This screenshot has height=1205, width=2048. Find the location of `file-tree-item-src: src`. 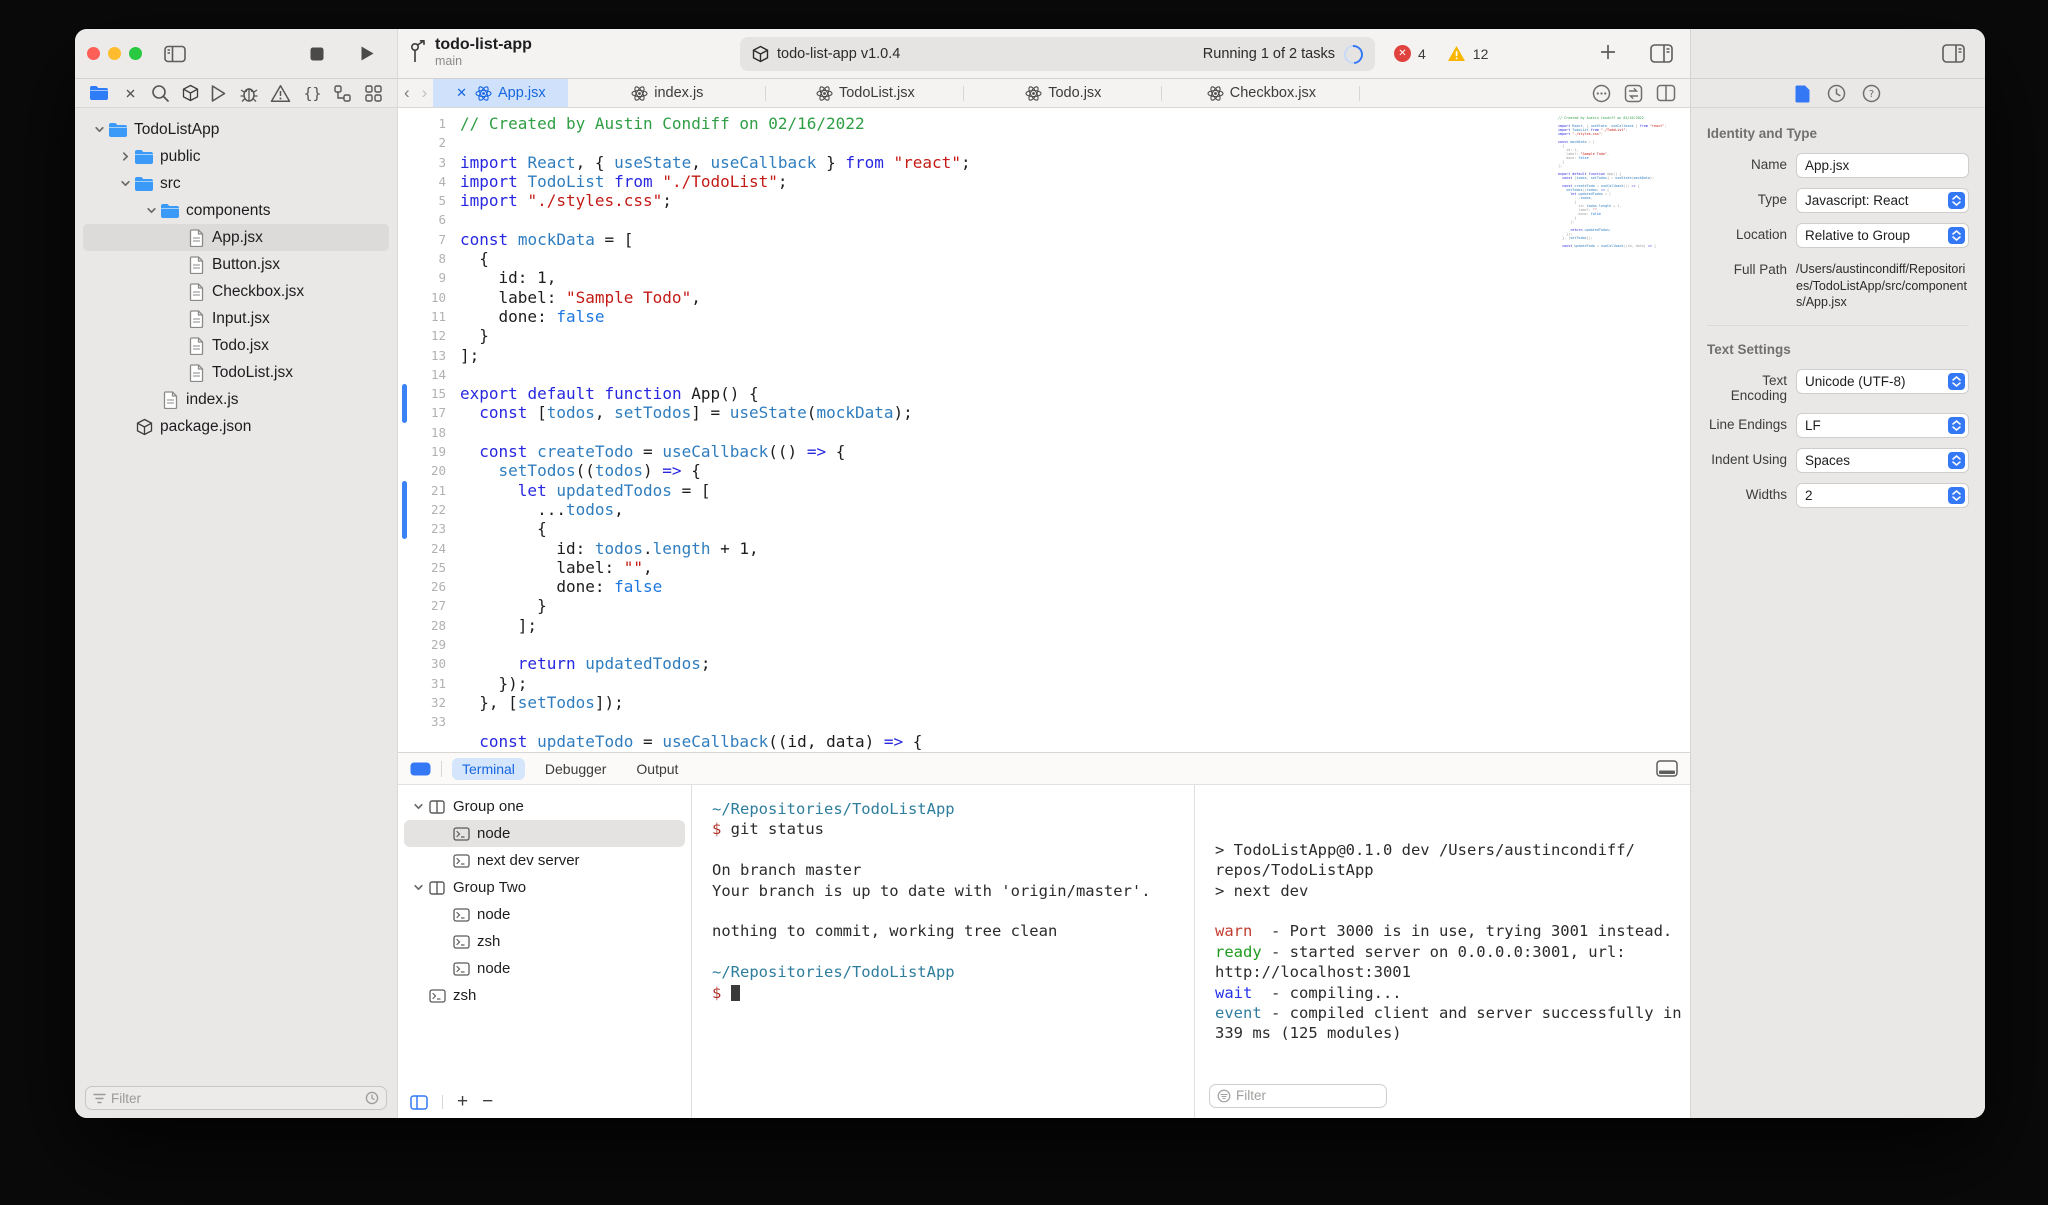

file-tree-item-src: src is located at coordinates (236, 183).